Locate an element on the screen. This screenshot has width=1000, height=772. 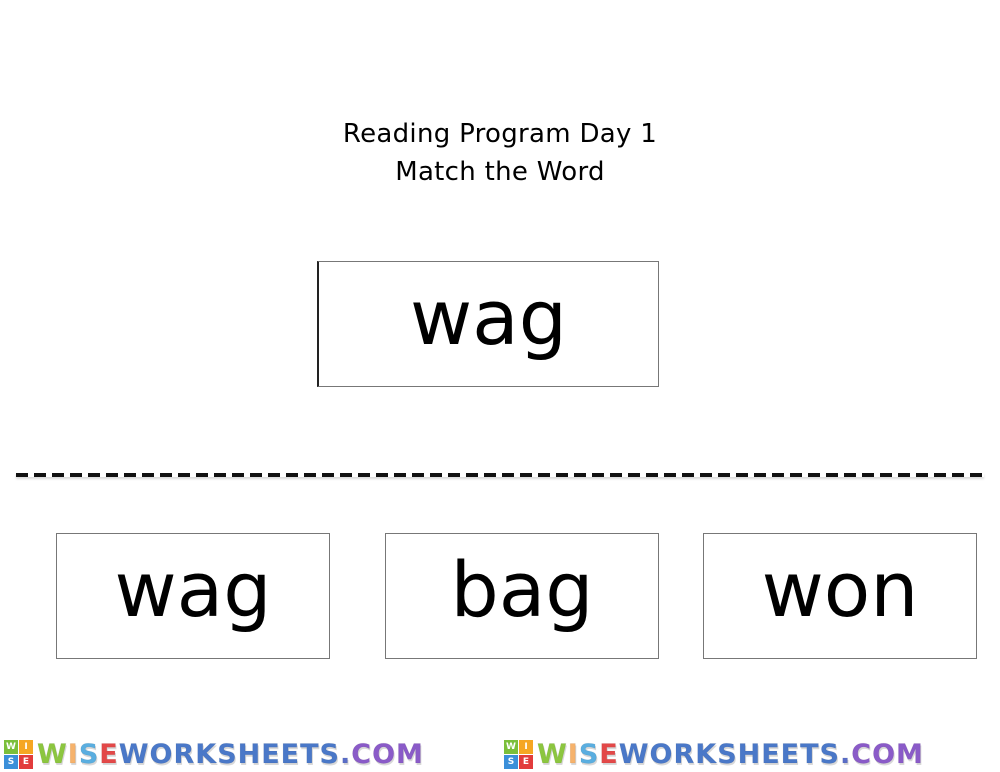
worksheet-title: Reading Program Day 1 is located at coordinates (500, 134).